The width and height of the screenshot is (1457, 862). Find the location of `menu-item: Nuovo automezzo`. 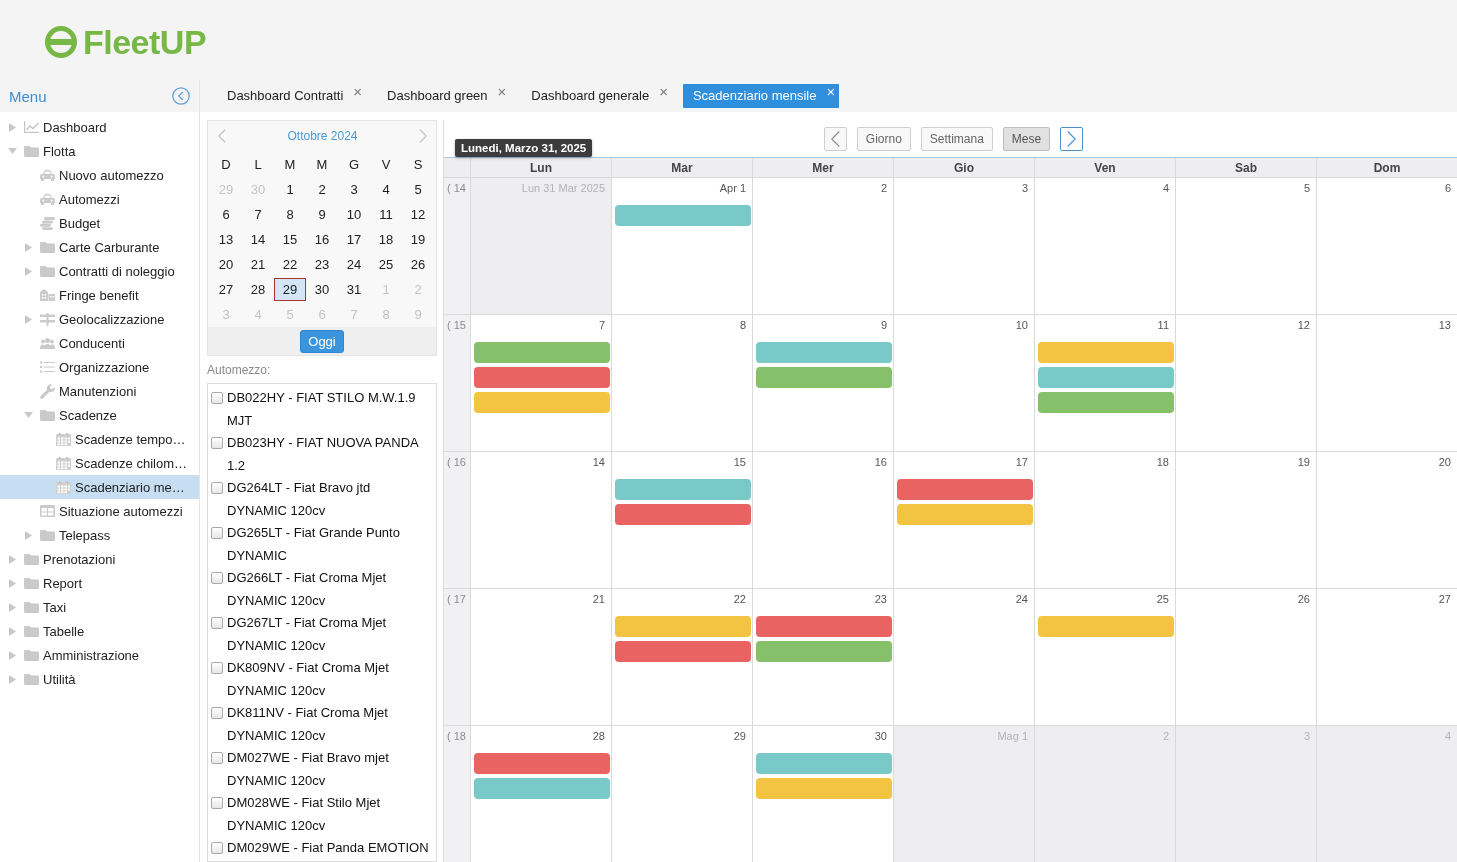

menu-item: Nuovo automezzo is located at coordinates (104, 175).